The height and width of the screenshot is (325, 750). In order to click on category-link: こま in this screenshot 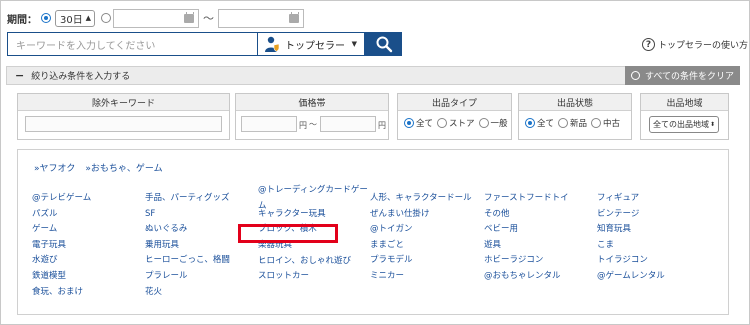, I will do `click(631, 246)`.